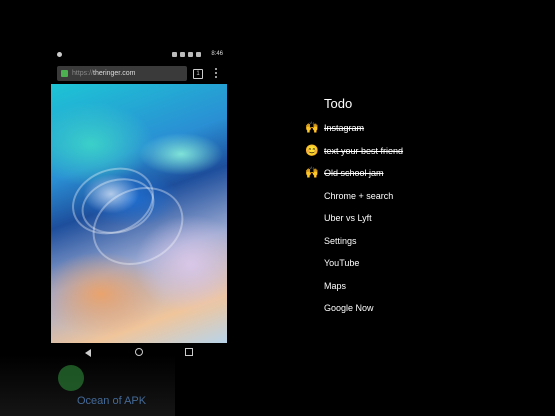 The width and height of the screenshot is (555, 416). Describe the element at coordinates (64, 73) in the screenshot. I see `secure-lock-icon` at that location.